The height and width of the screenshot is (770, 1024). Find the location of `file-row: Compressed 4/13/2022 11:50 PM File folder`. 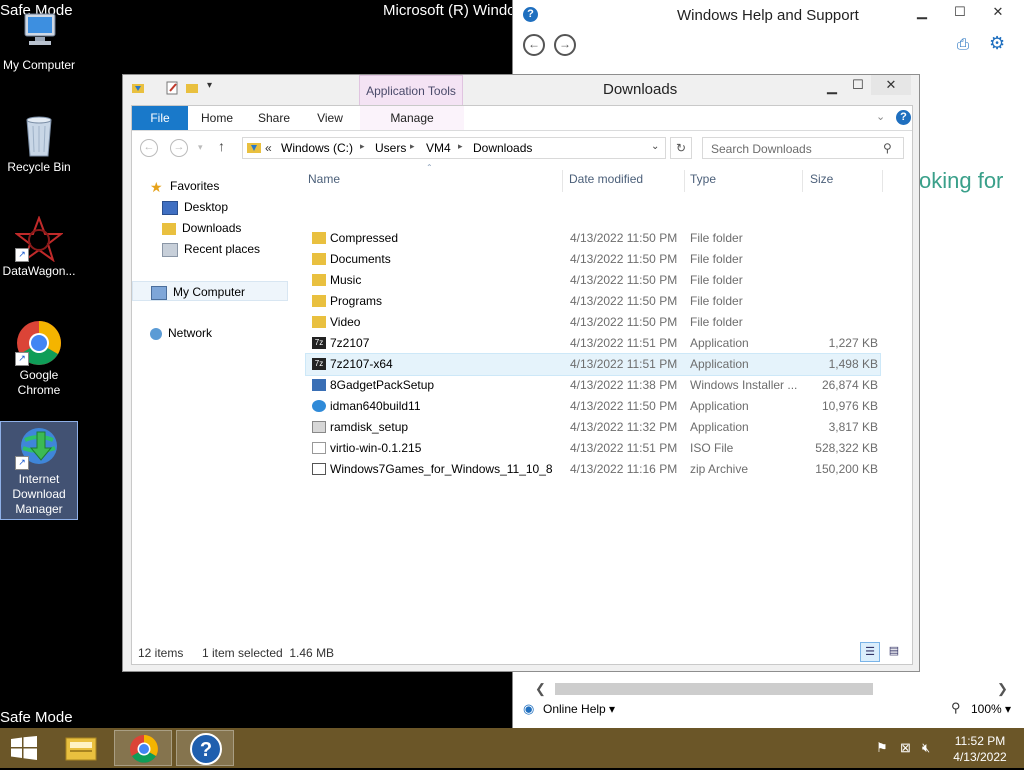

file-row: Compressed 4/13/2022 11:50 PM File folder is located at coordinates (593, 238).